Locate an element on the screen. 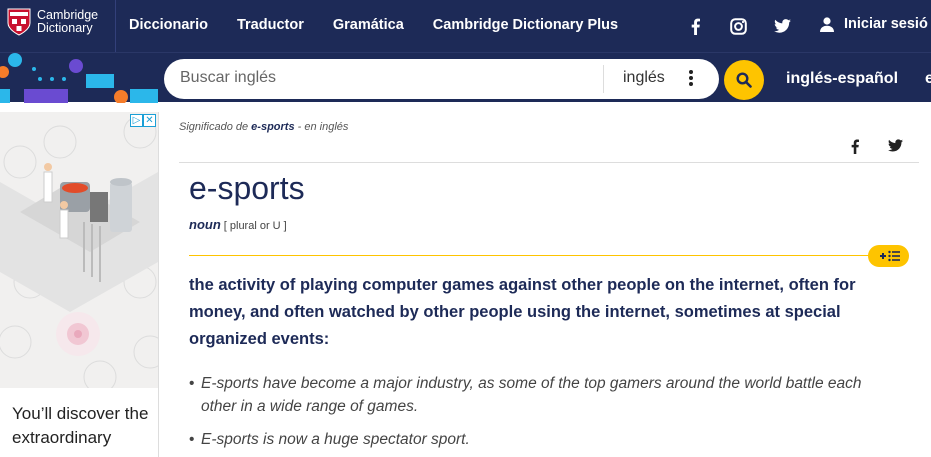  search-icon is located at coordinates (744, 80).